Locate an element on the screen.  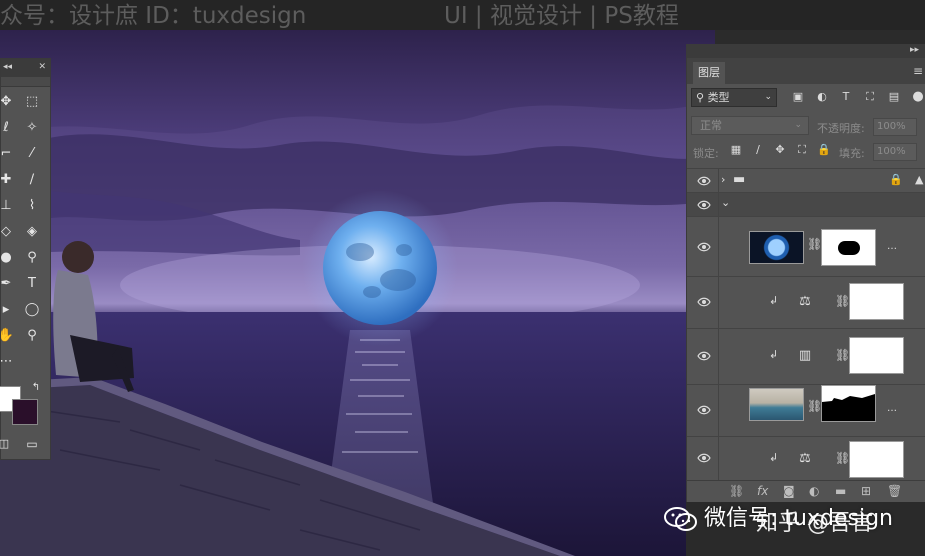
lasso-tool-icon: ℓ is located at coordinates (8, 128).